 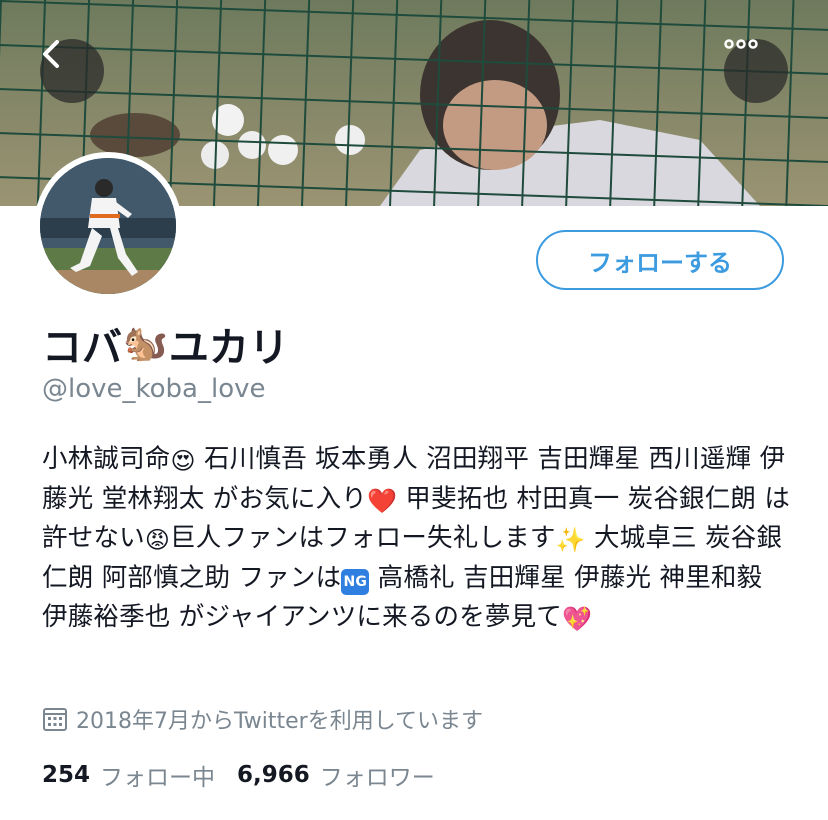 I want to click on avatar-photo, so click(x=108, y=226).